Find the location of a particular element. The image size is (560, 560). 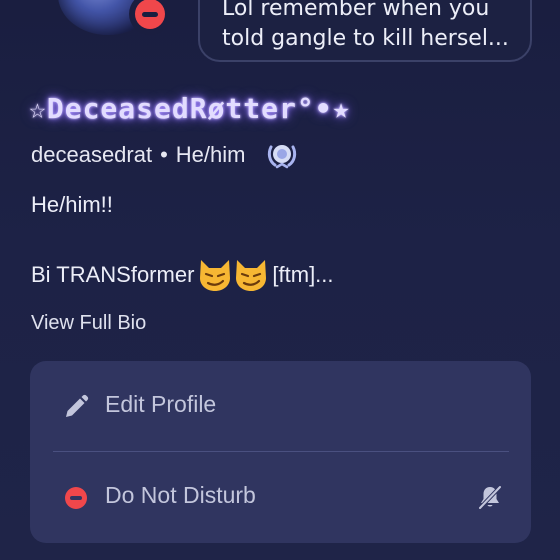

username-line: deceasedrat • He/him is located at coordinates (166, 155).